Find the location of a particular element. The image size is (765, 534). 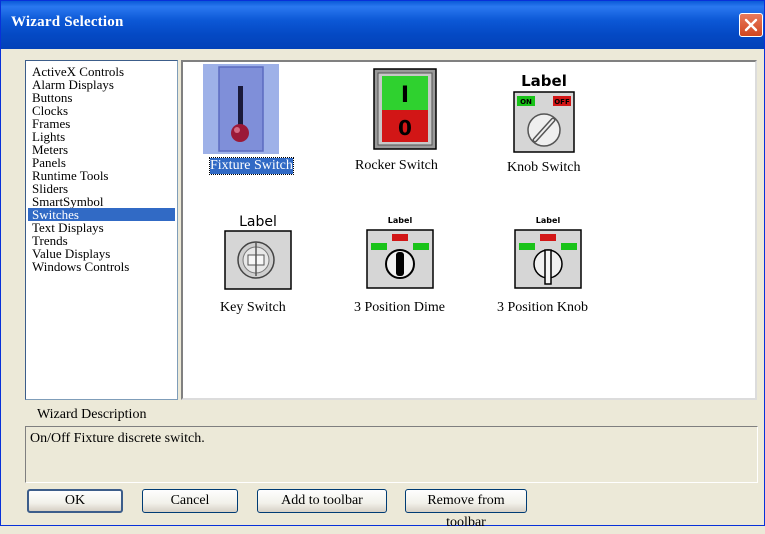

description-label: Wizard Description is located at coordinates (92, 414).